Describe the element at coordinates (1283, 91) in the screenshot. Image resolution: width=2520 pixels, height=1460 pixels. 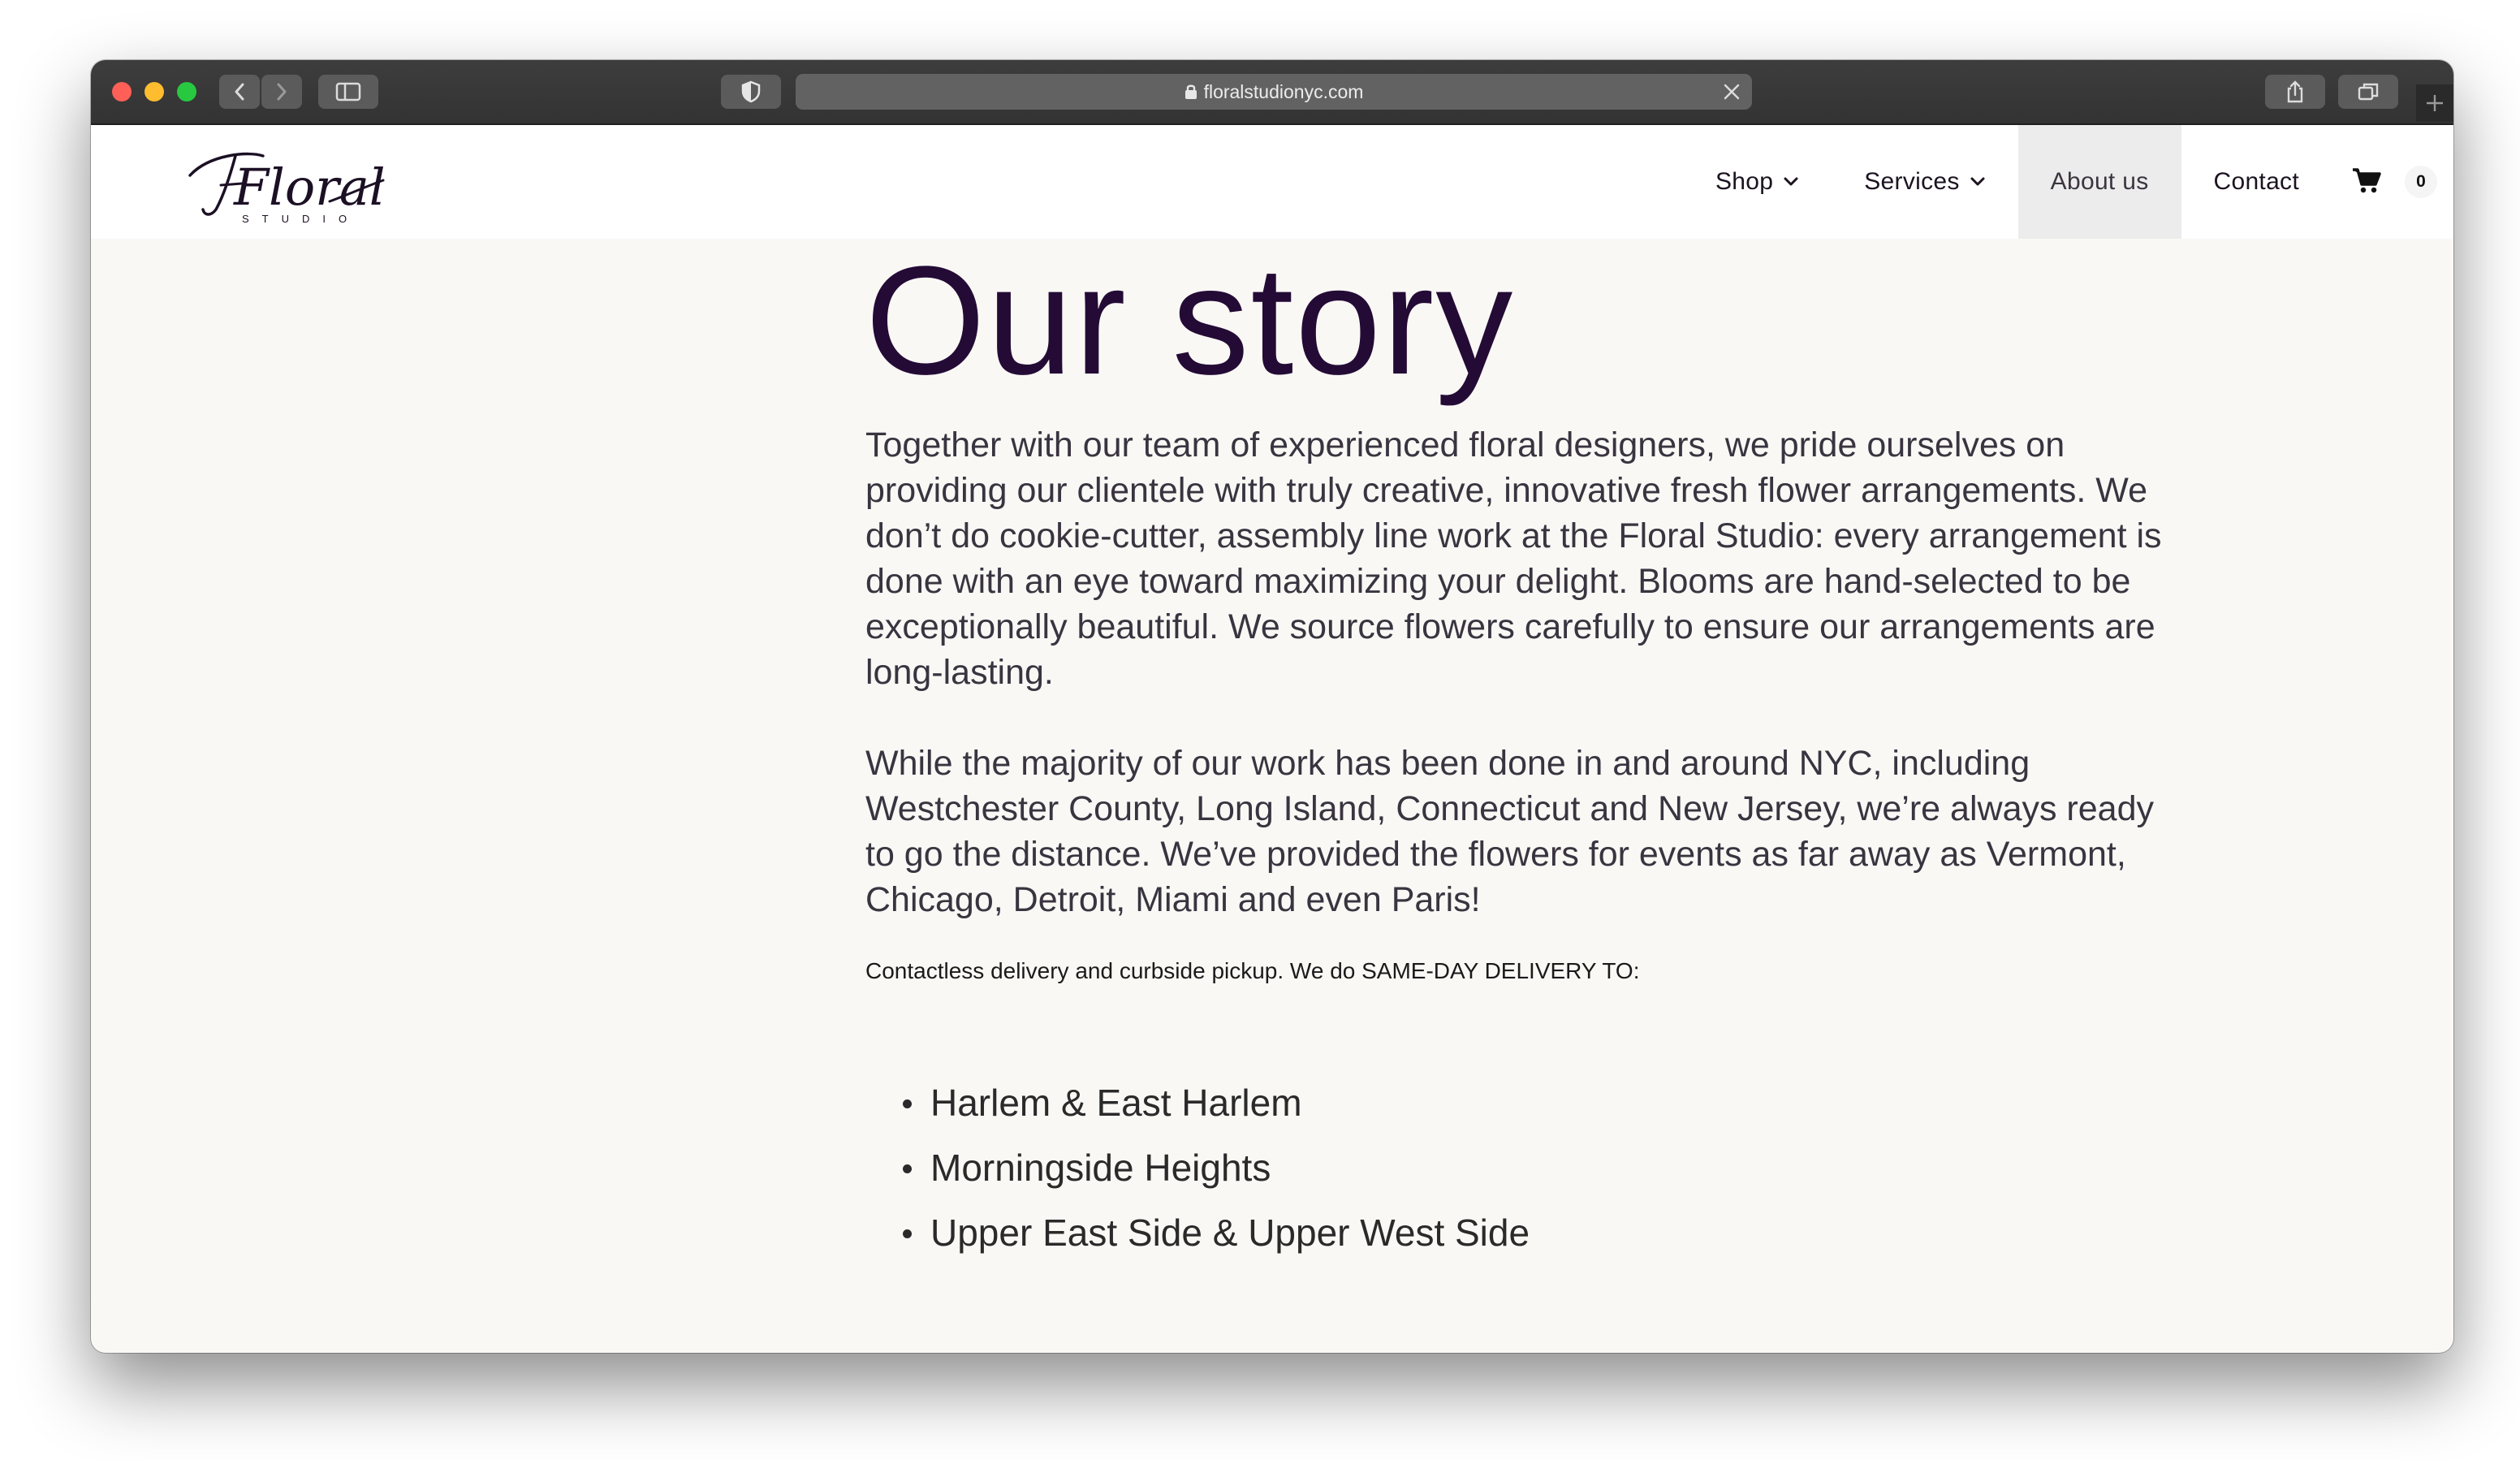
I see `url-text: floralstudionyc.com` at that location.